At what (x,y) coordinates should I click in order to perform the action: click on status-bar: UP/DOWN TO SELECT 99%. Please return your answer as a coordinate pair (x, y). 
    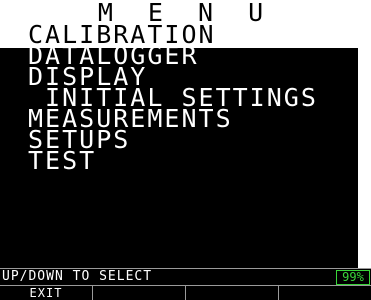
    Looking at the image, I should click on (185, 276).